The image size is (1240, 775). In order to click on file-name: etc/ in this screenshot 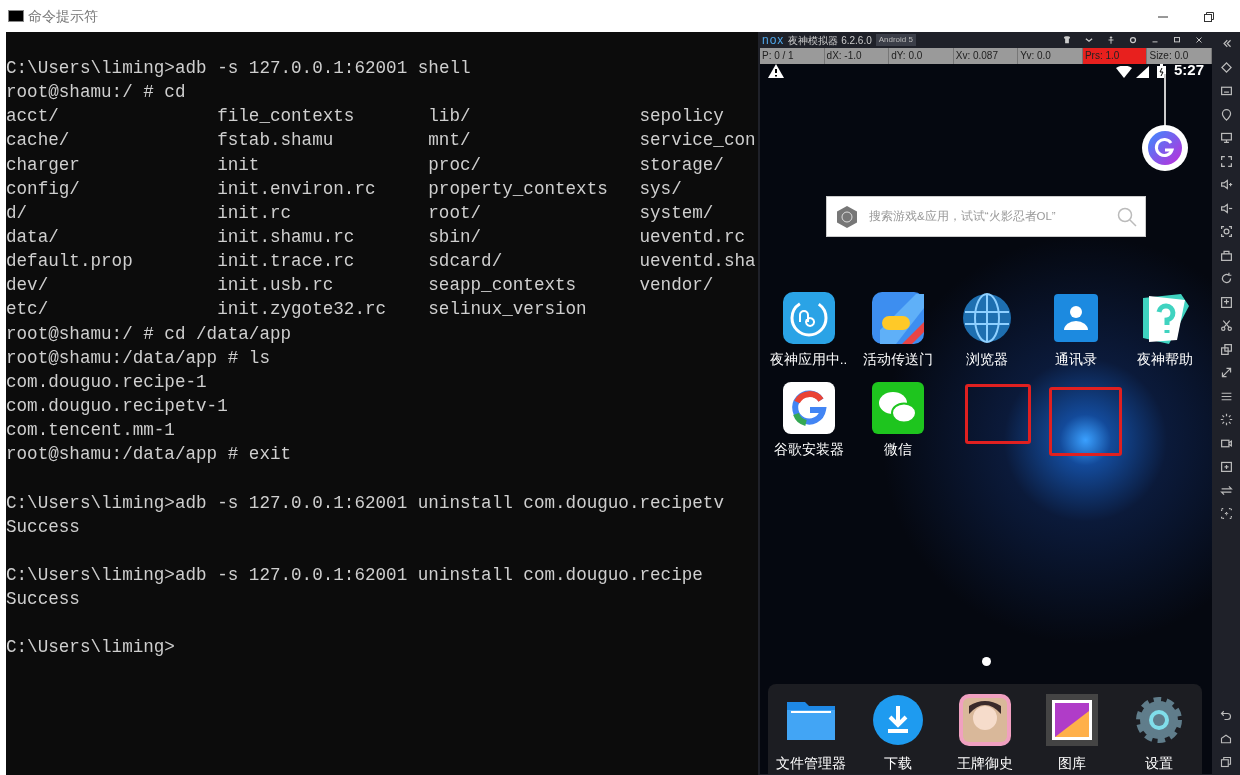, I will do `click(28, 310)`.